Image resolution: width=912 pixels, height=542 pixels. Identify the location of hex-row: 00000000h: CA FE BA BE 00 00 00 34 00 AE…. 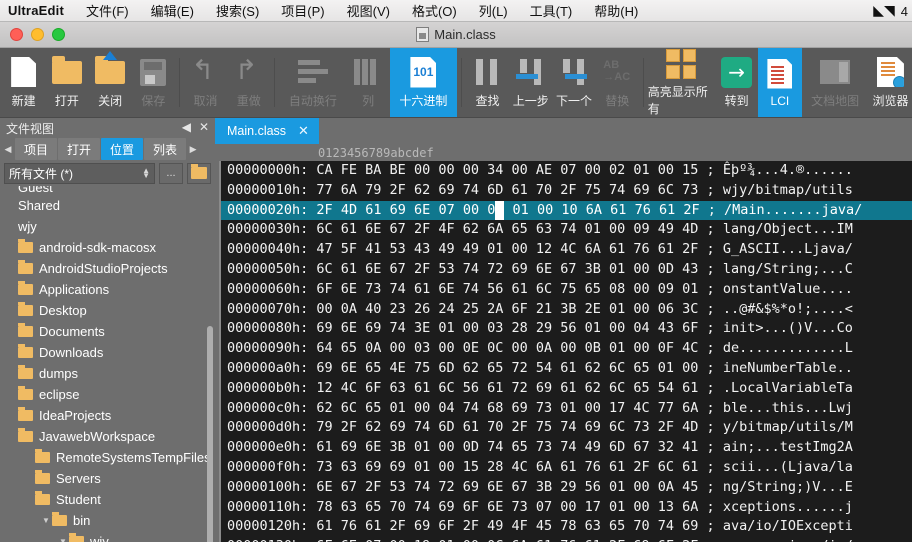
(566, 171).